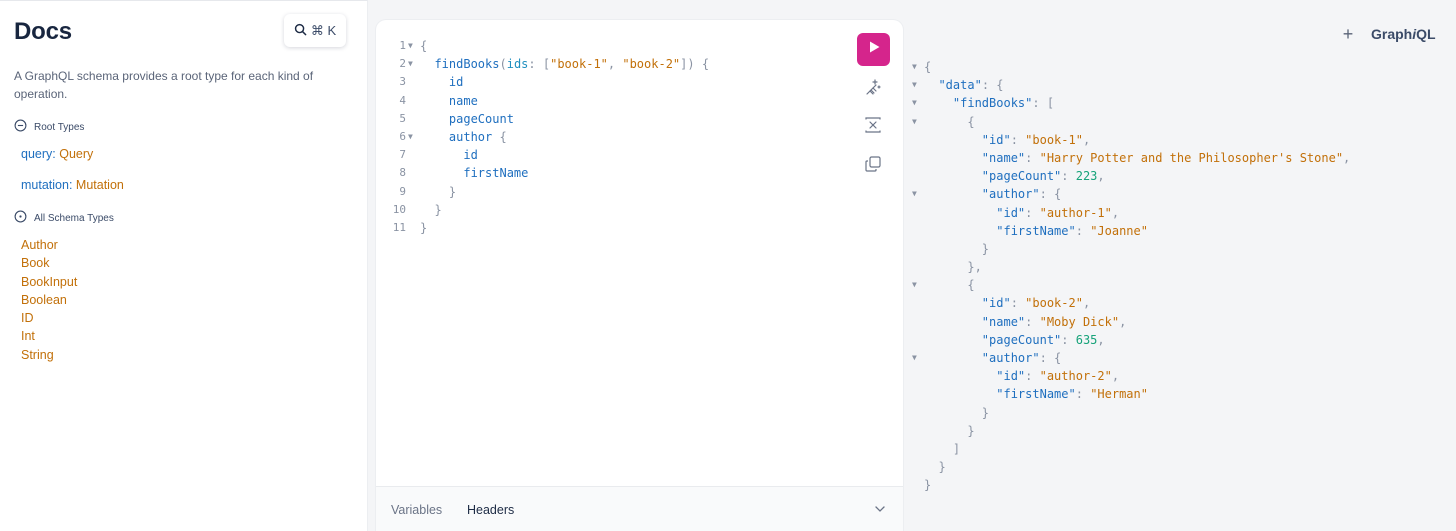 The width and height of the screenshot is (1456, 531). I want to click on merge-fragments-button, so click(873, 126).